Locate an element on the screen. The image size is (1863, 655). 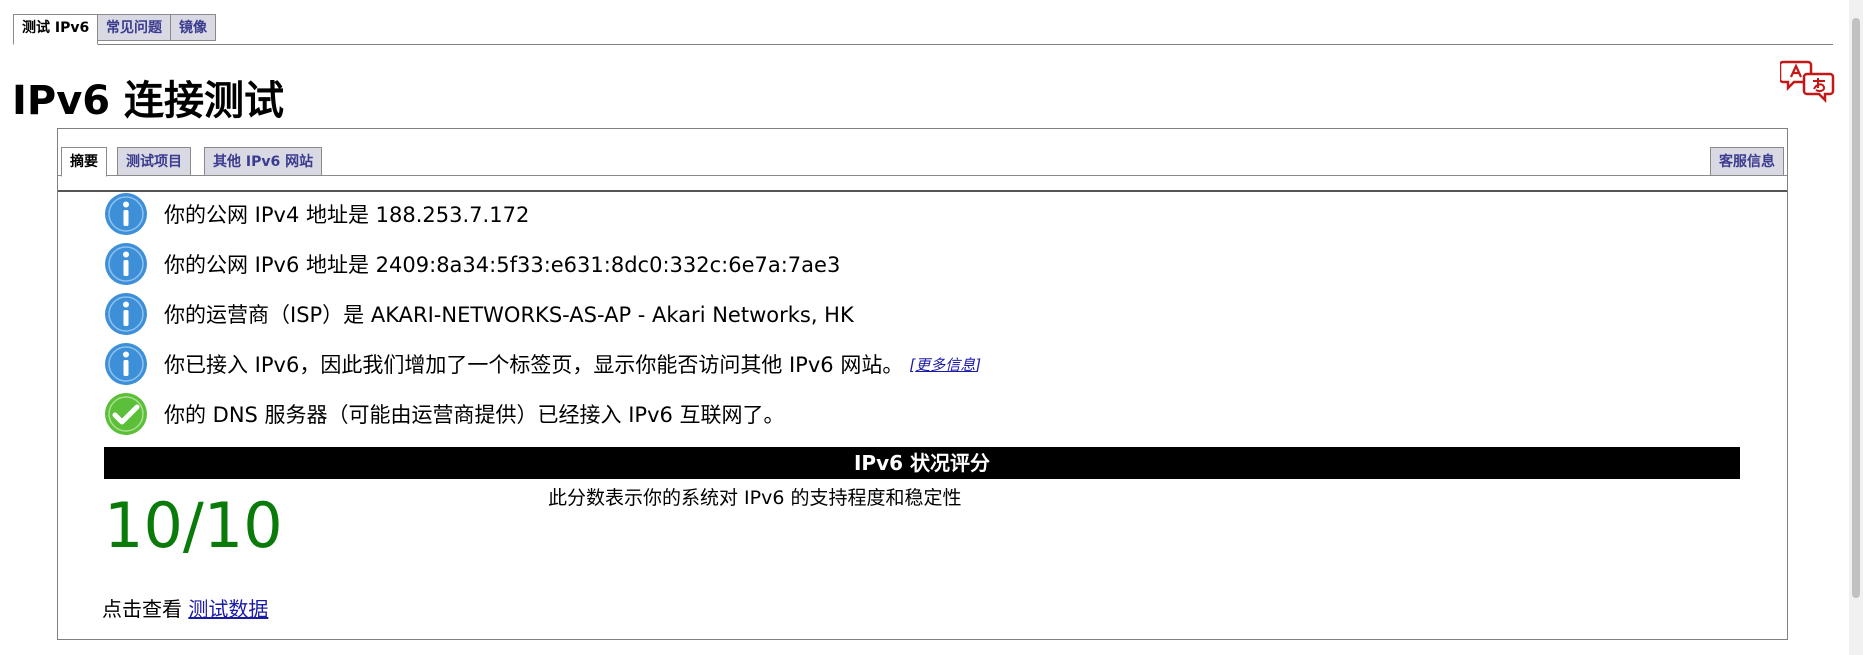
tab-support-info: 客服信息 is located at coordinates (1747, 161).